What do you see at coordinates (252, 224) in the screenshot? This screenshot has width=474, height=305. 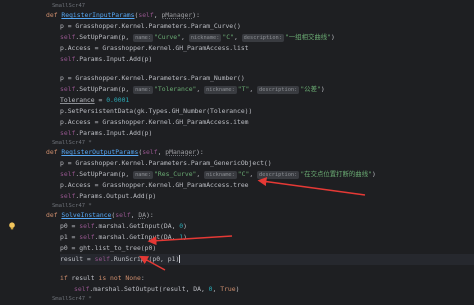 I see `annotation-arrows` at bounding box center [252, 224].